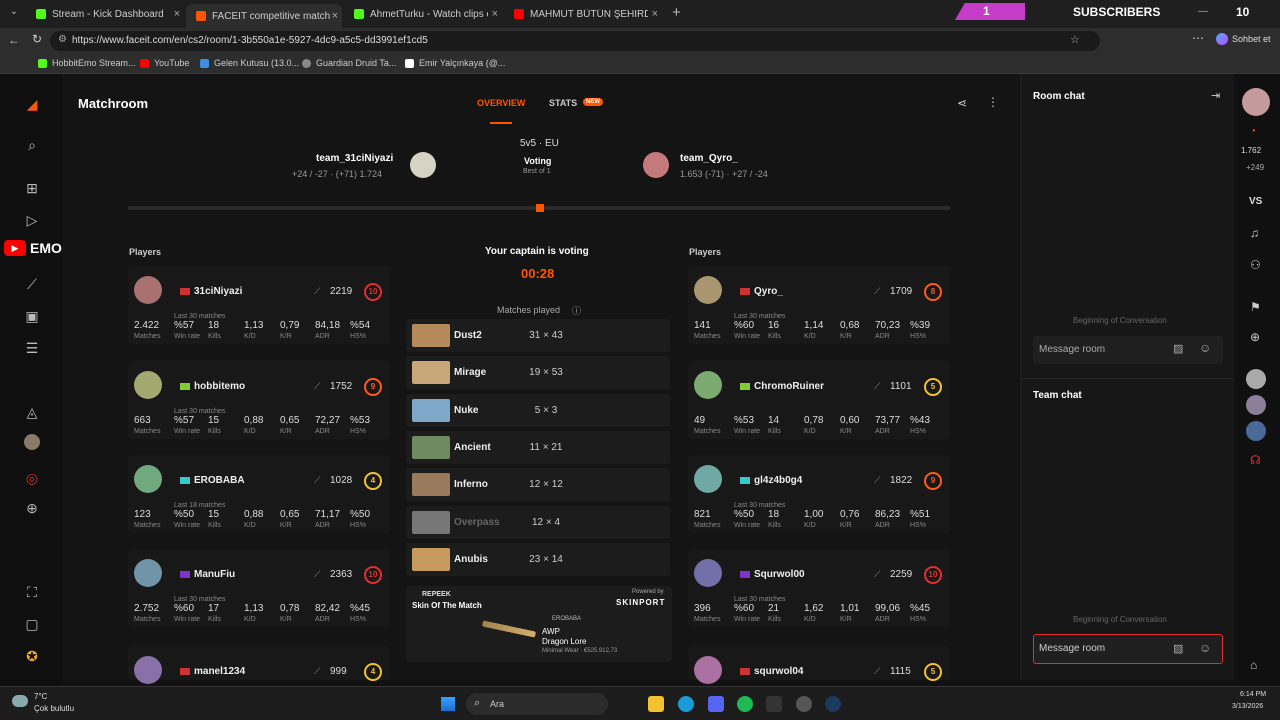 The width and height of the screenshot is (1280, 720). What do you see at coordinates (772, 574) in the screenshot?
I see `player-name: Squrwol00` at bounding box center [772, 574].